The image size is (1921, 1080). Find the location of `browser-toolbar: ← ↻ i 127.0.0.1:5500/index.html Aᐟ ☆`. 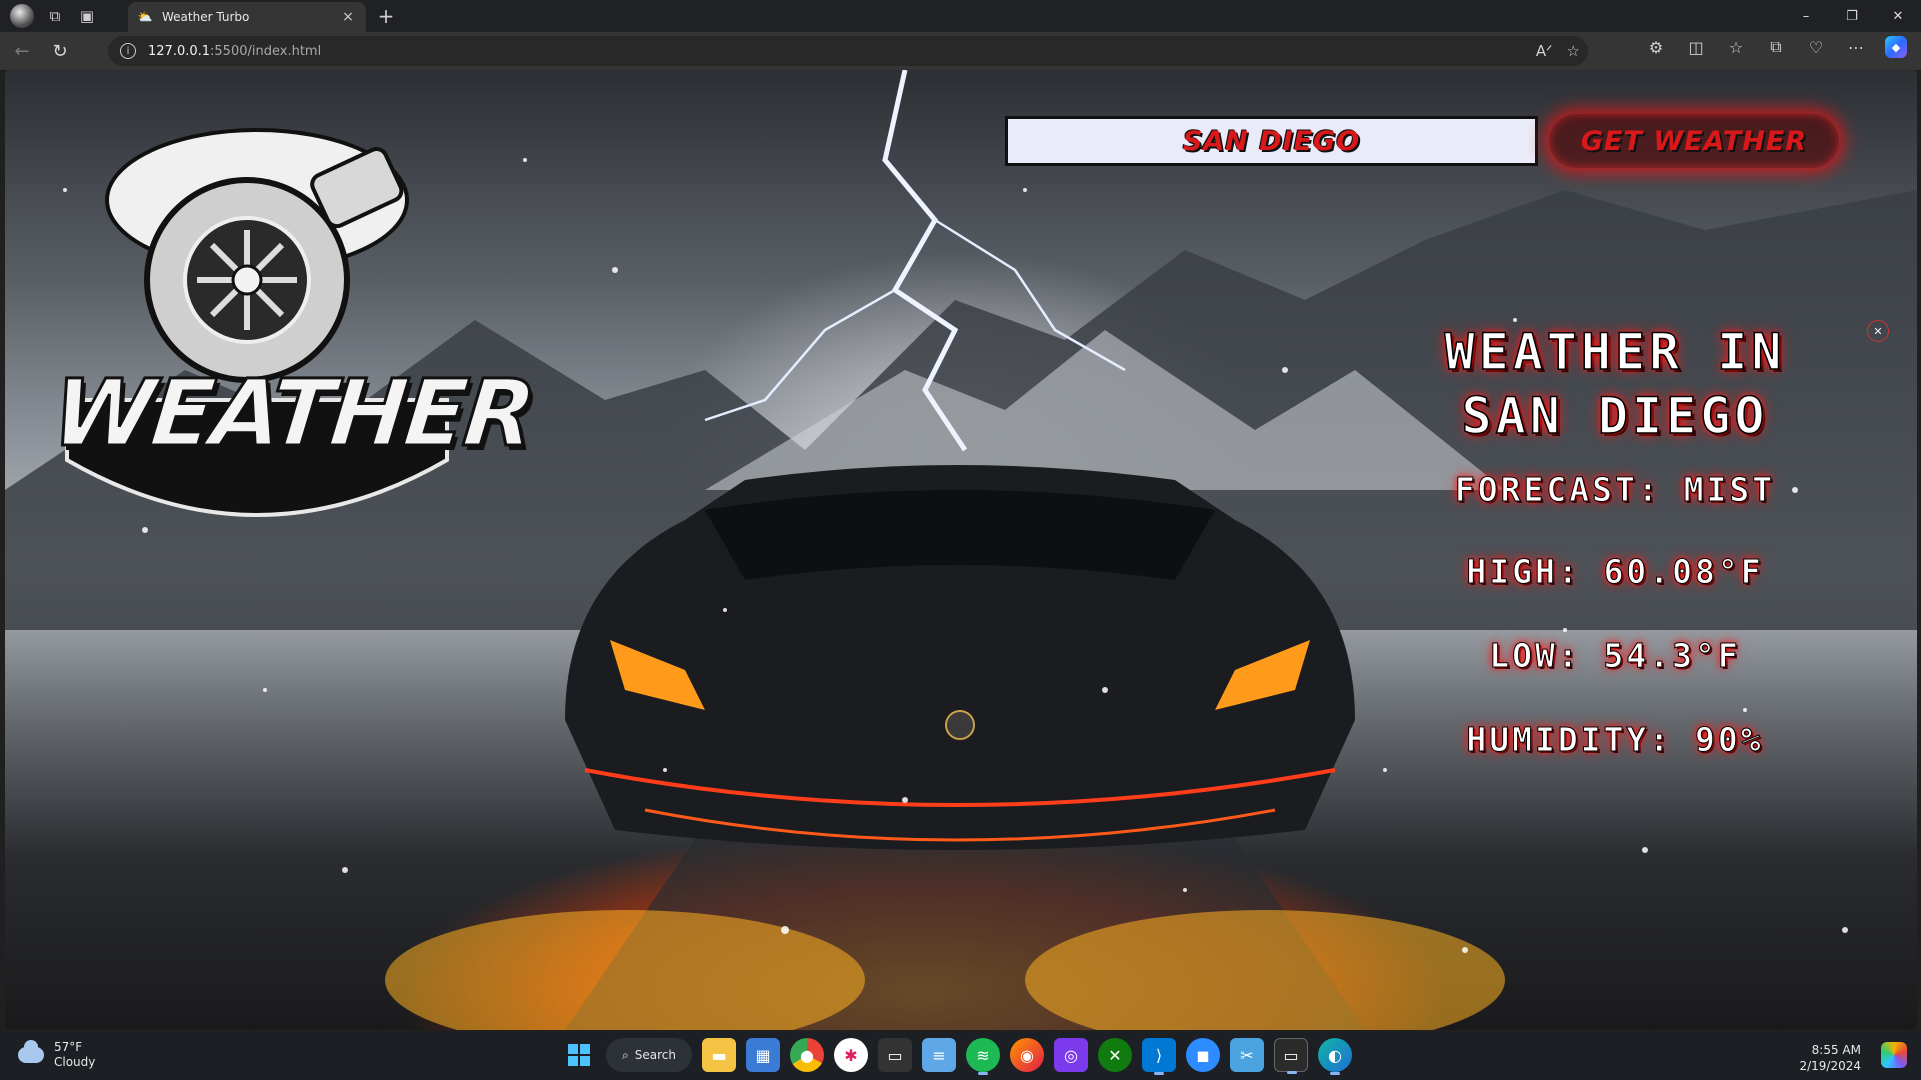

browser-toolbar: ← ↻ i 127.0.0.1:5500/index.html Aᐟ ☆ is located at coordinates (960, 51).